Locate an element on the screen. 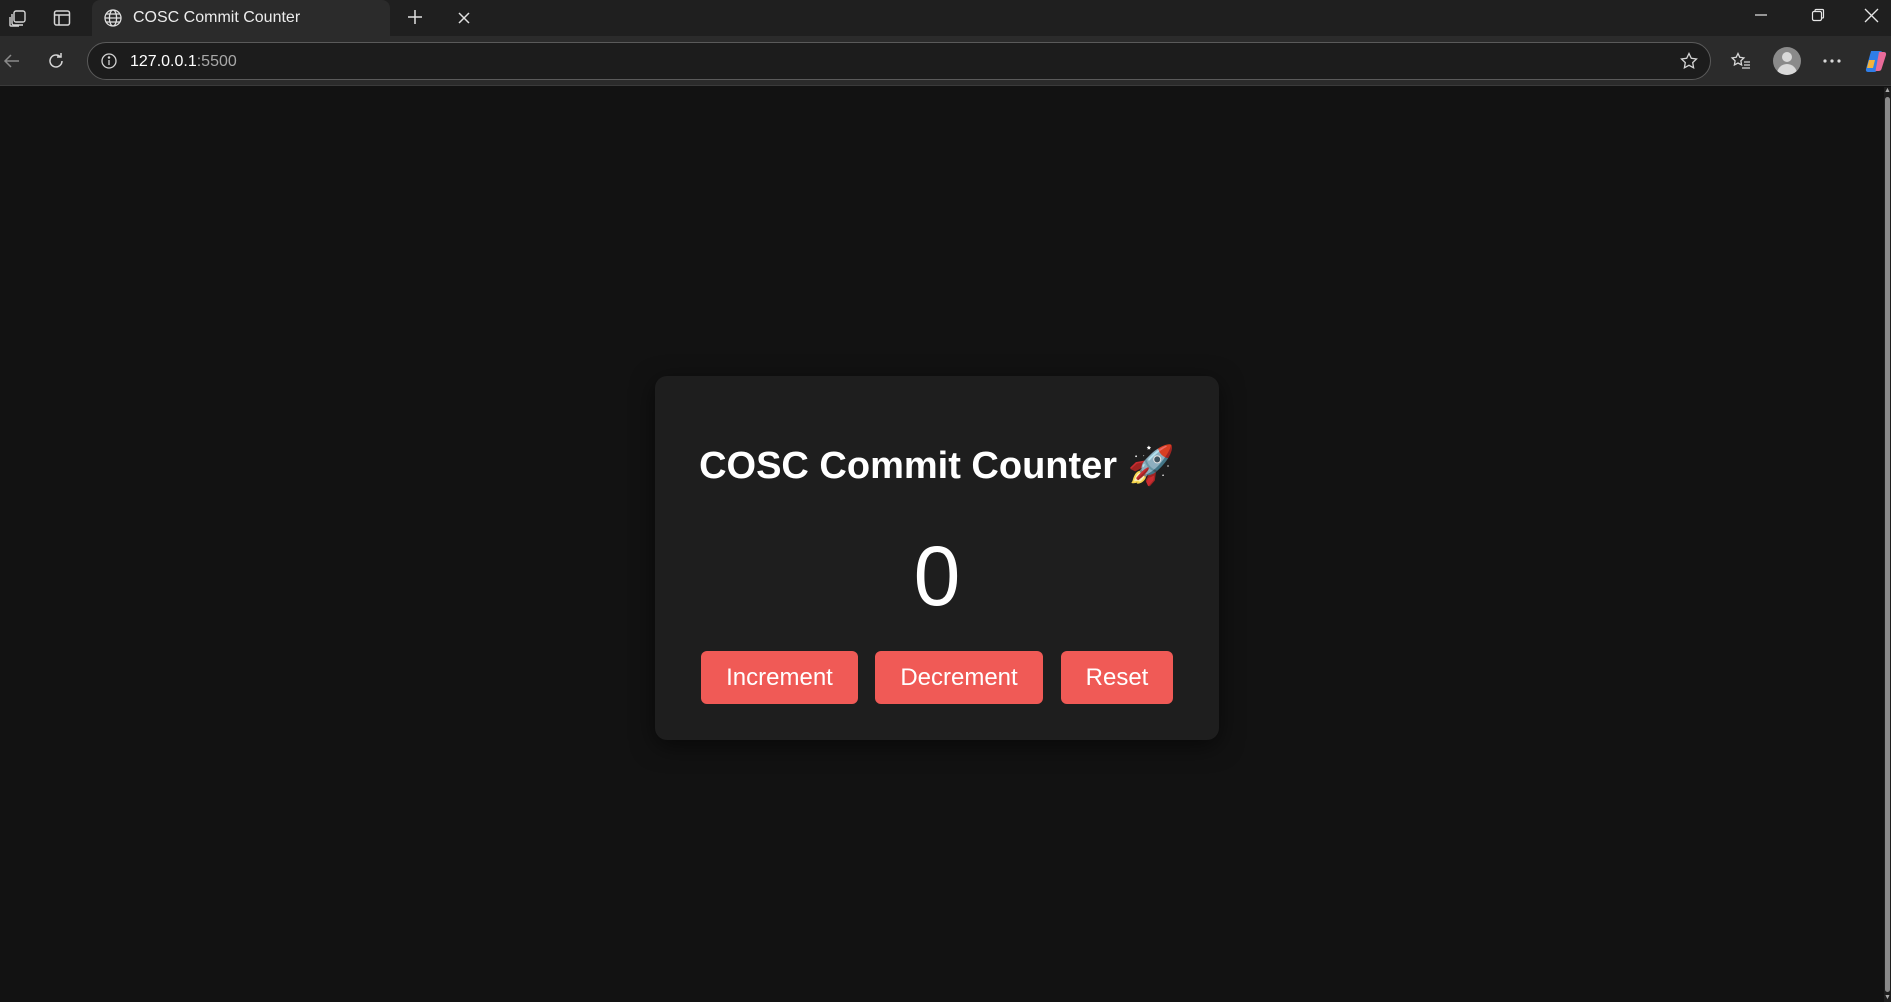 The image size is (1891, 1002). more-icon is located at coordinates (1832, 61).